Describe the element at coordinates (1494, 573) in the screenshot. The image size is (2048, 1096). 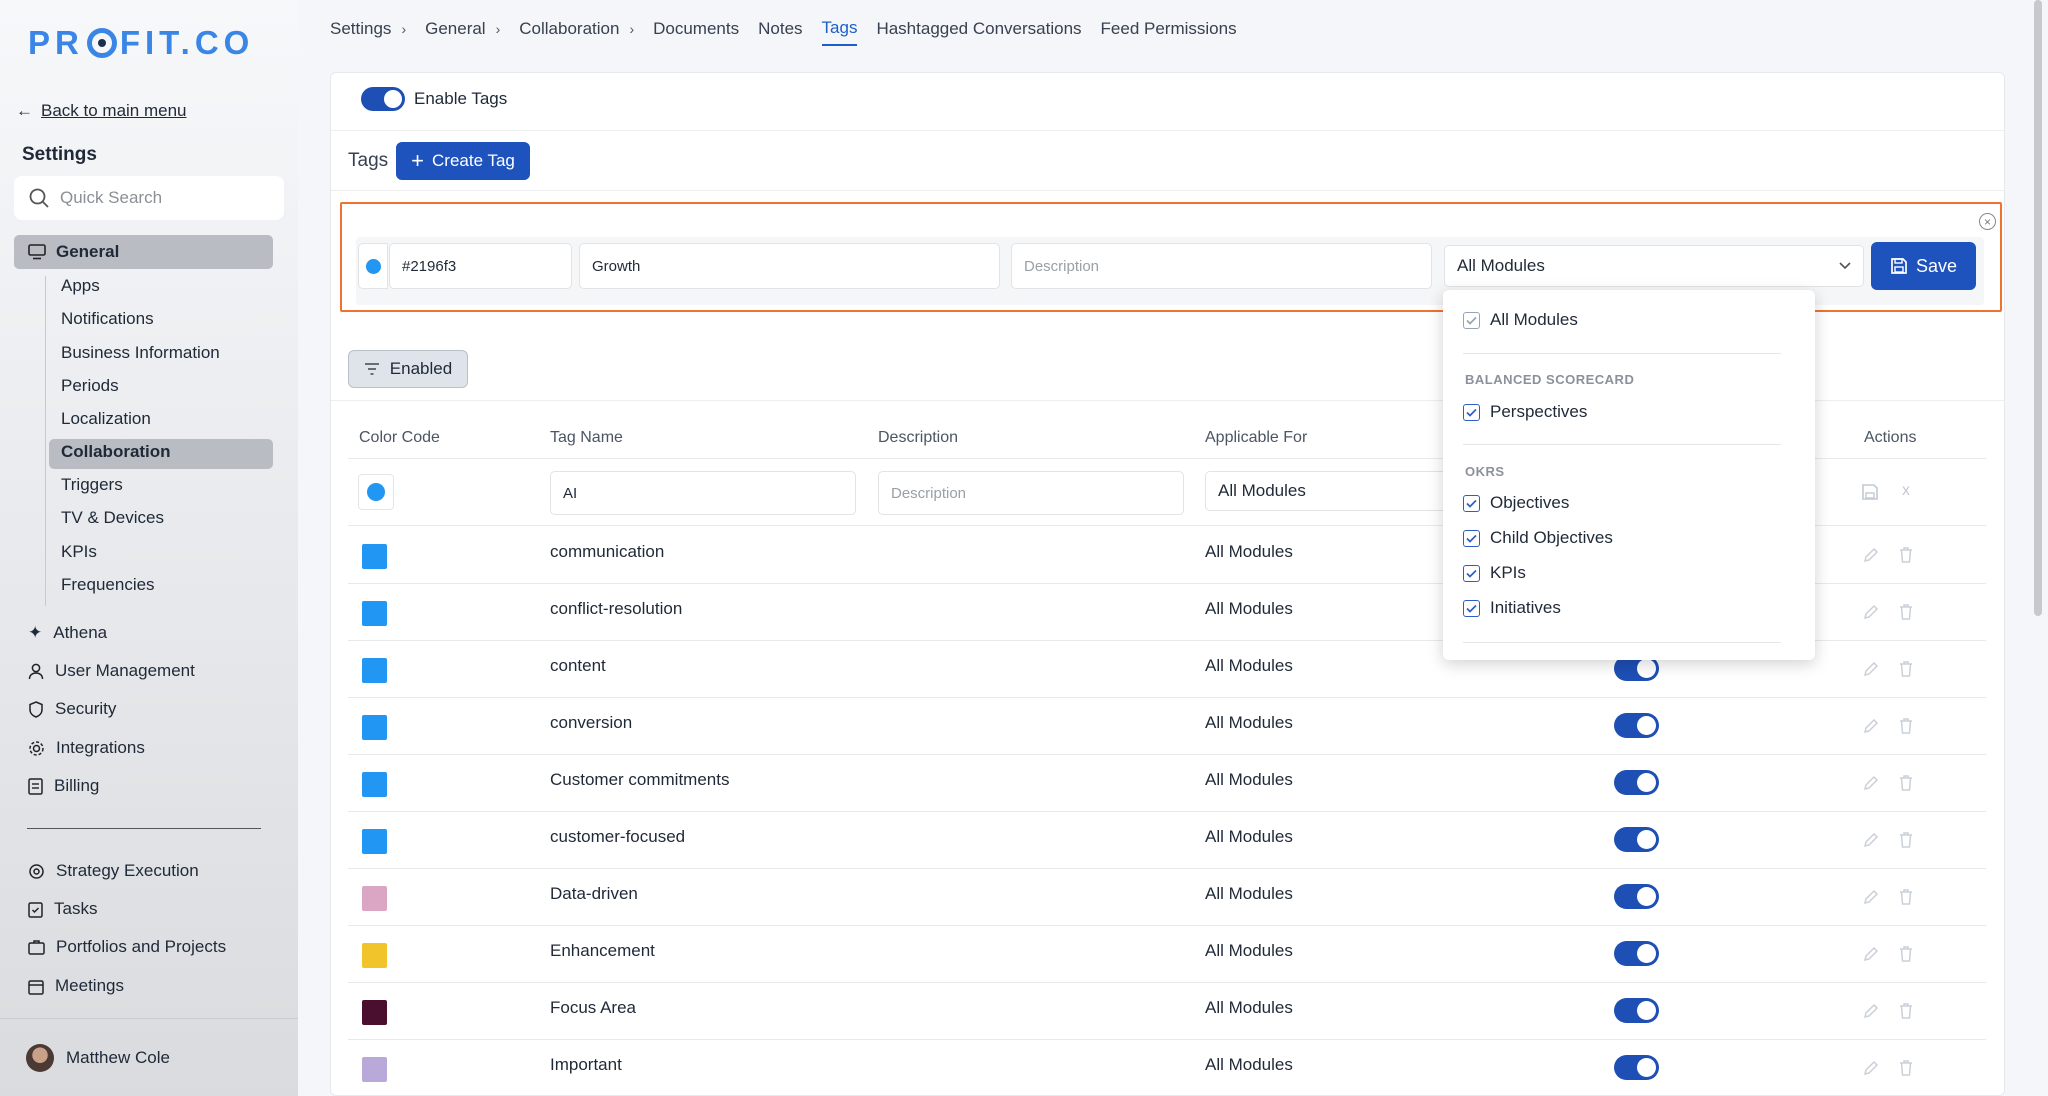
I see `dropdown-option-kpis: KPIs` at that location.